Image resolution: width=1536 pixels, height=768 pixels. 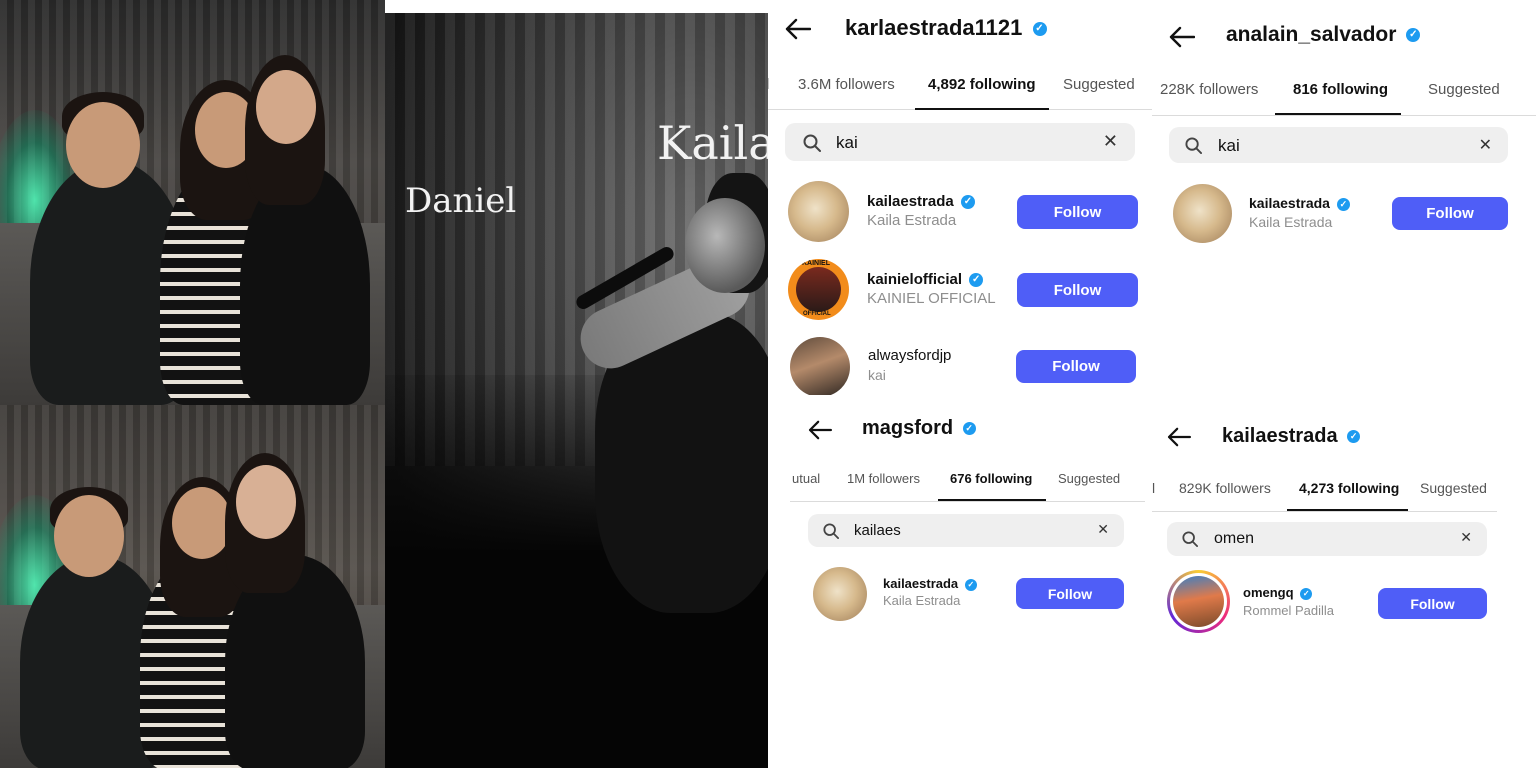 I want to click on tab-following: 4,273 following, so click(x=1349, y=488).